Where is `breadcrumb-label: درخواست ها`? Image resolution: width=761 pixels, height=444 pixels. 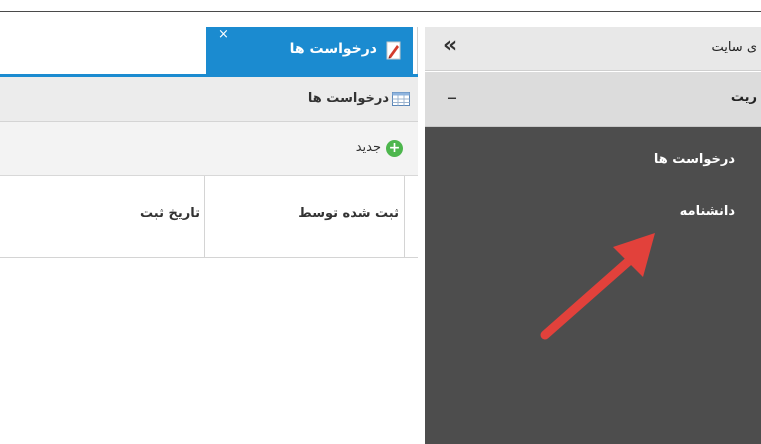 breadcrumb-label: درخواست ها is located at coordinates (348, 98).